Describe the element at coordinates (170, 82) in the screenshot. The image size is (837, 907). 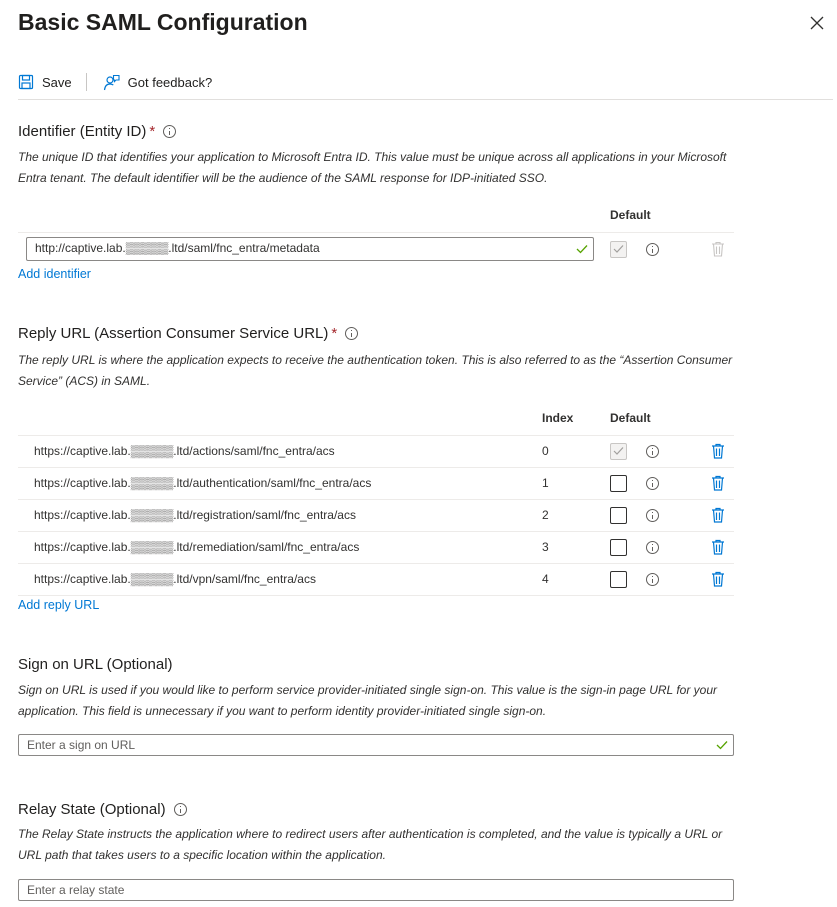
I see `feedback-label: Got feedback?` at that location.